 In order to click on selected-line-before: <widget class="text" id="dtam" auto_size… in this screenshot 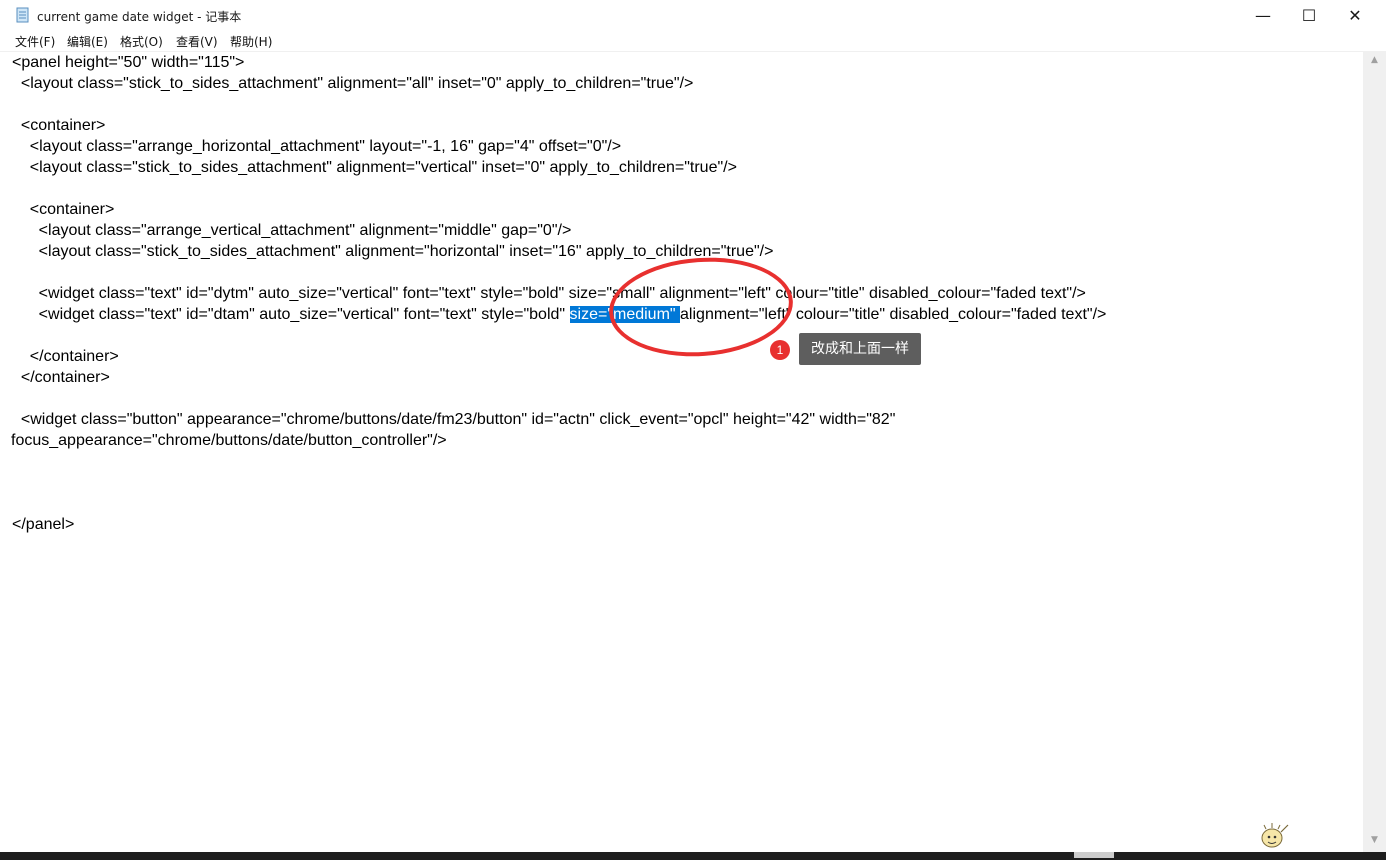, I will do `click(291, 314)`.